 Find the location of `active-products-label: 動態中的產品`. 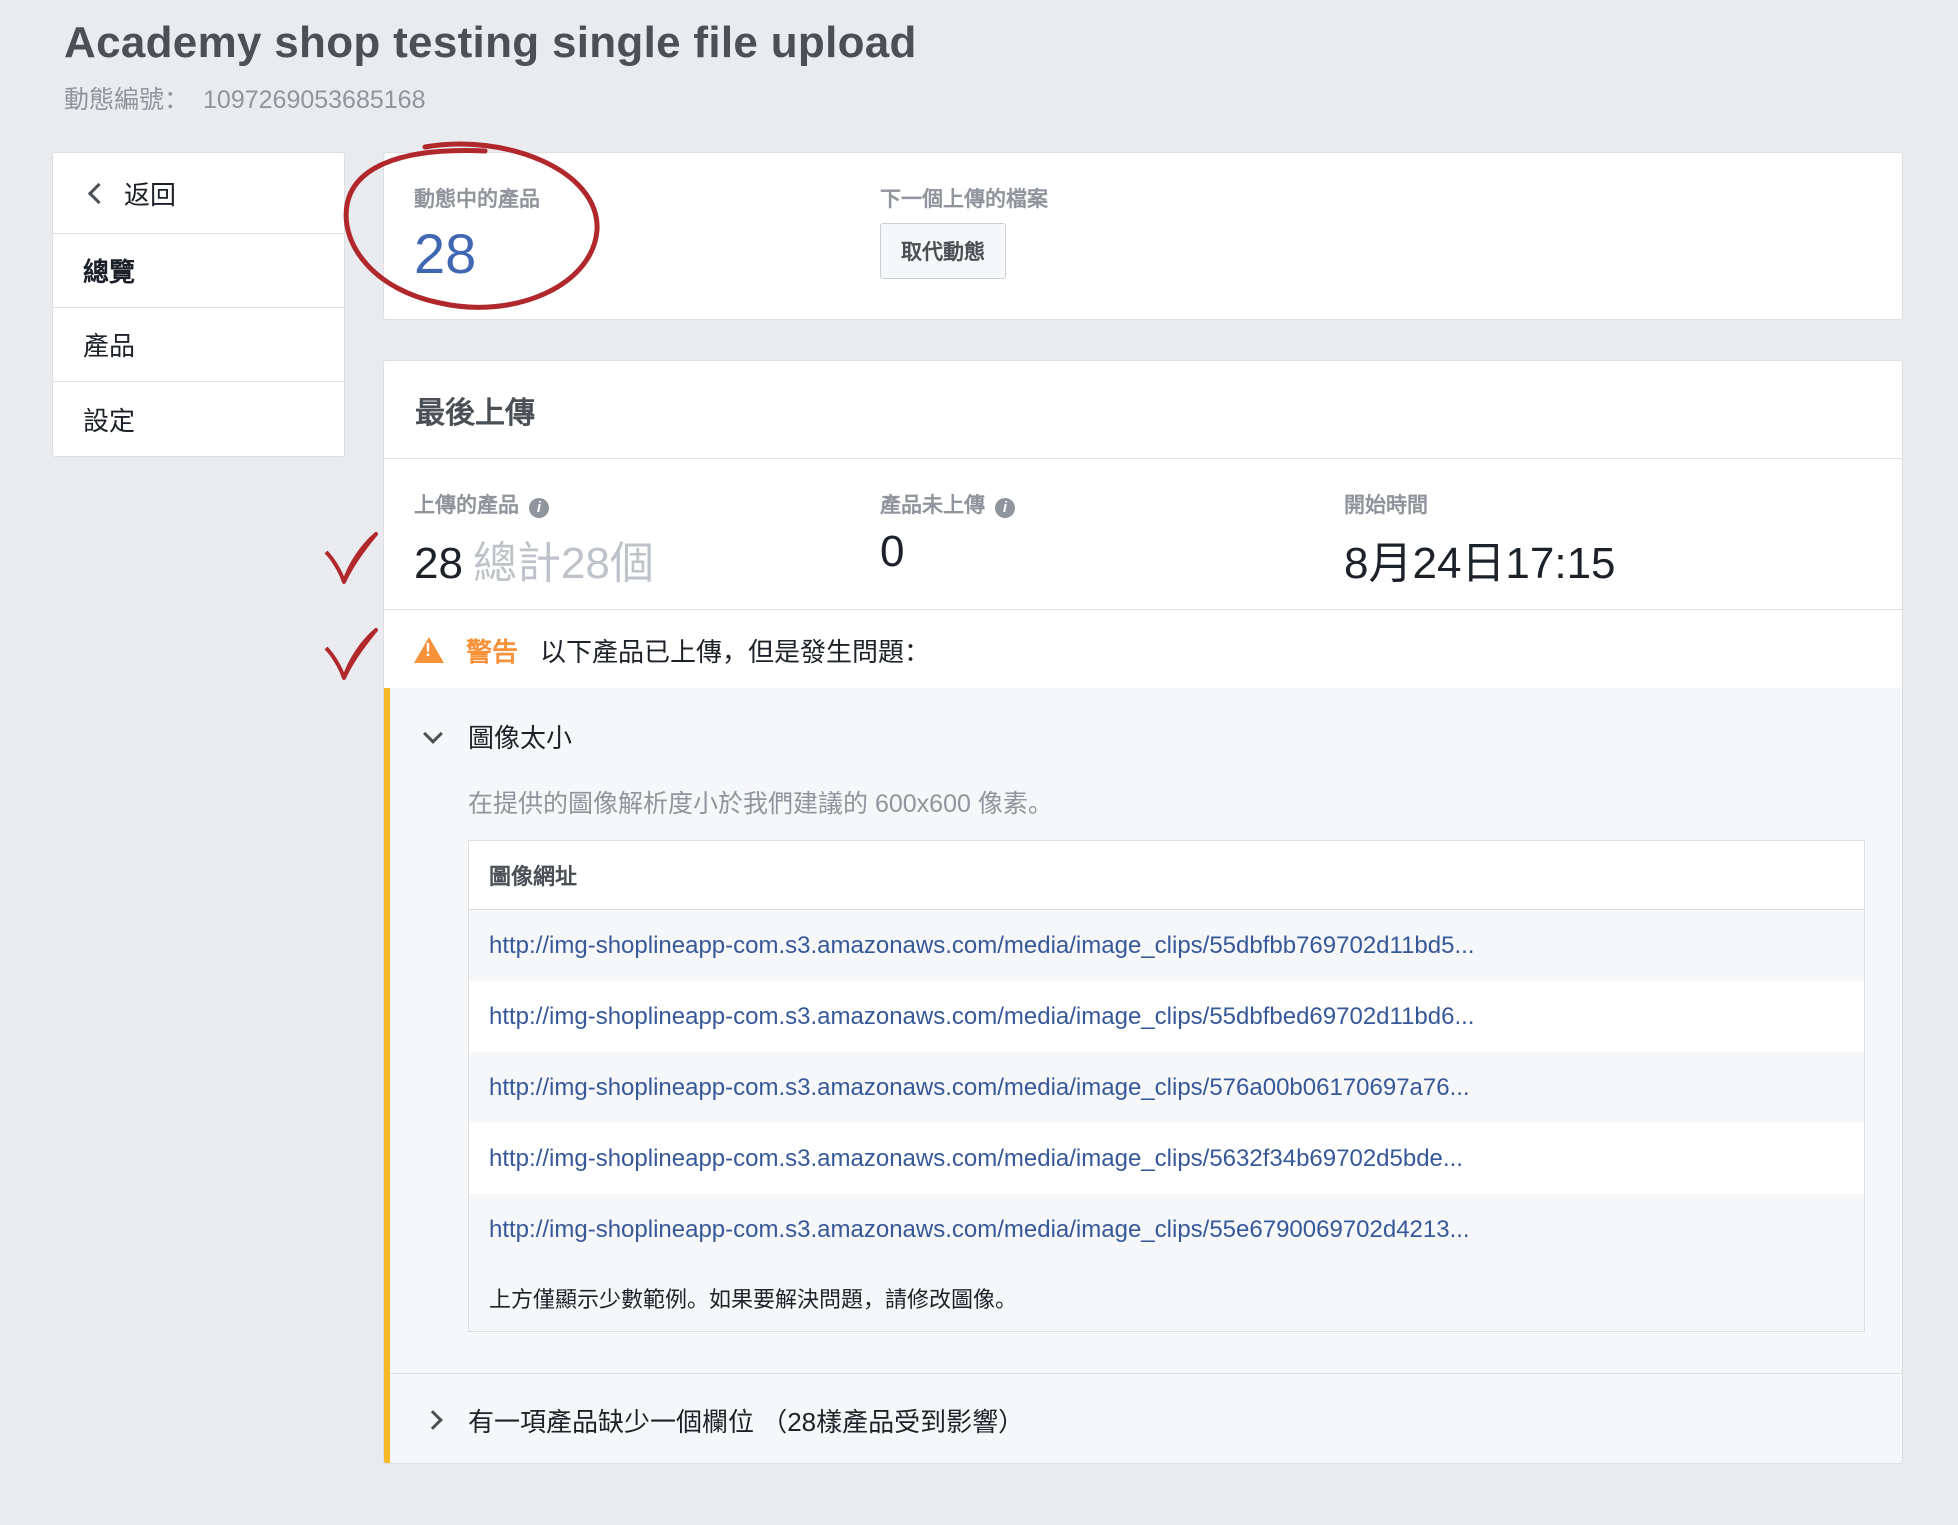

active-products-label: 動態中的產品 is located at coordinates (477, 199).